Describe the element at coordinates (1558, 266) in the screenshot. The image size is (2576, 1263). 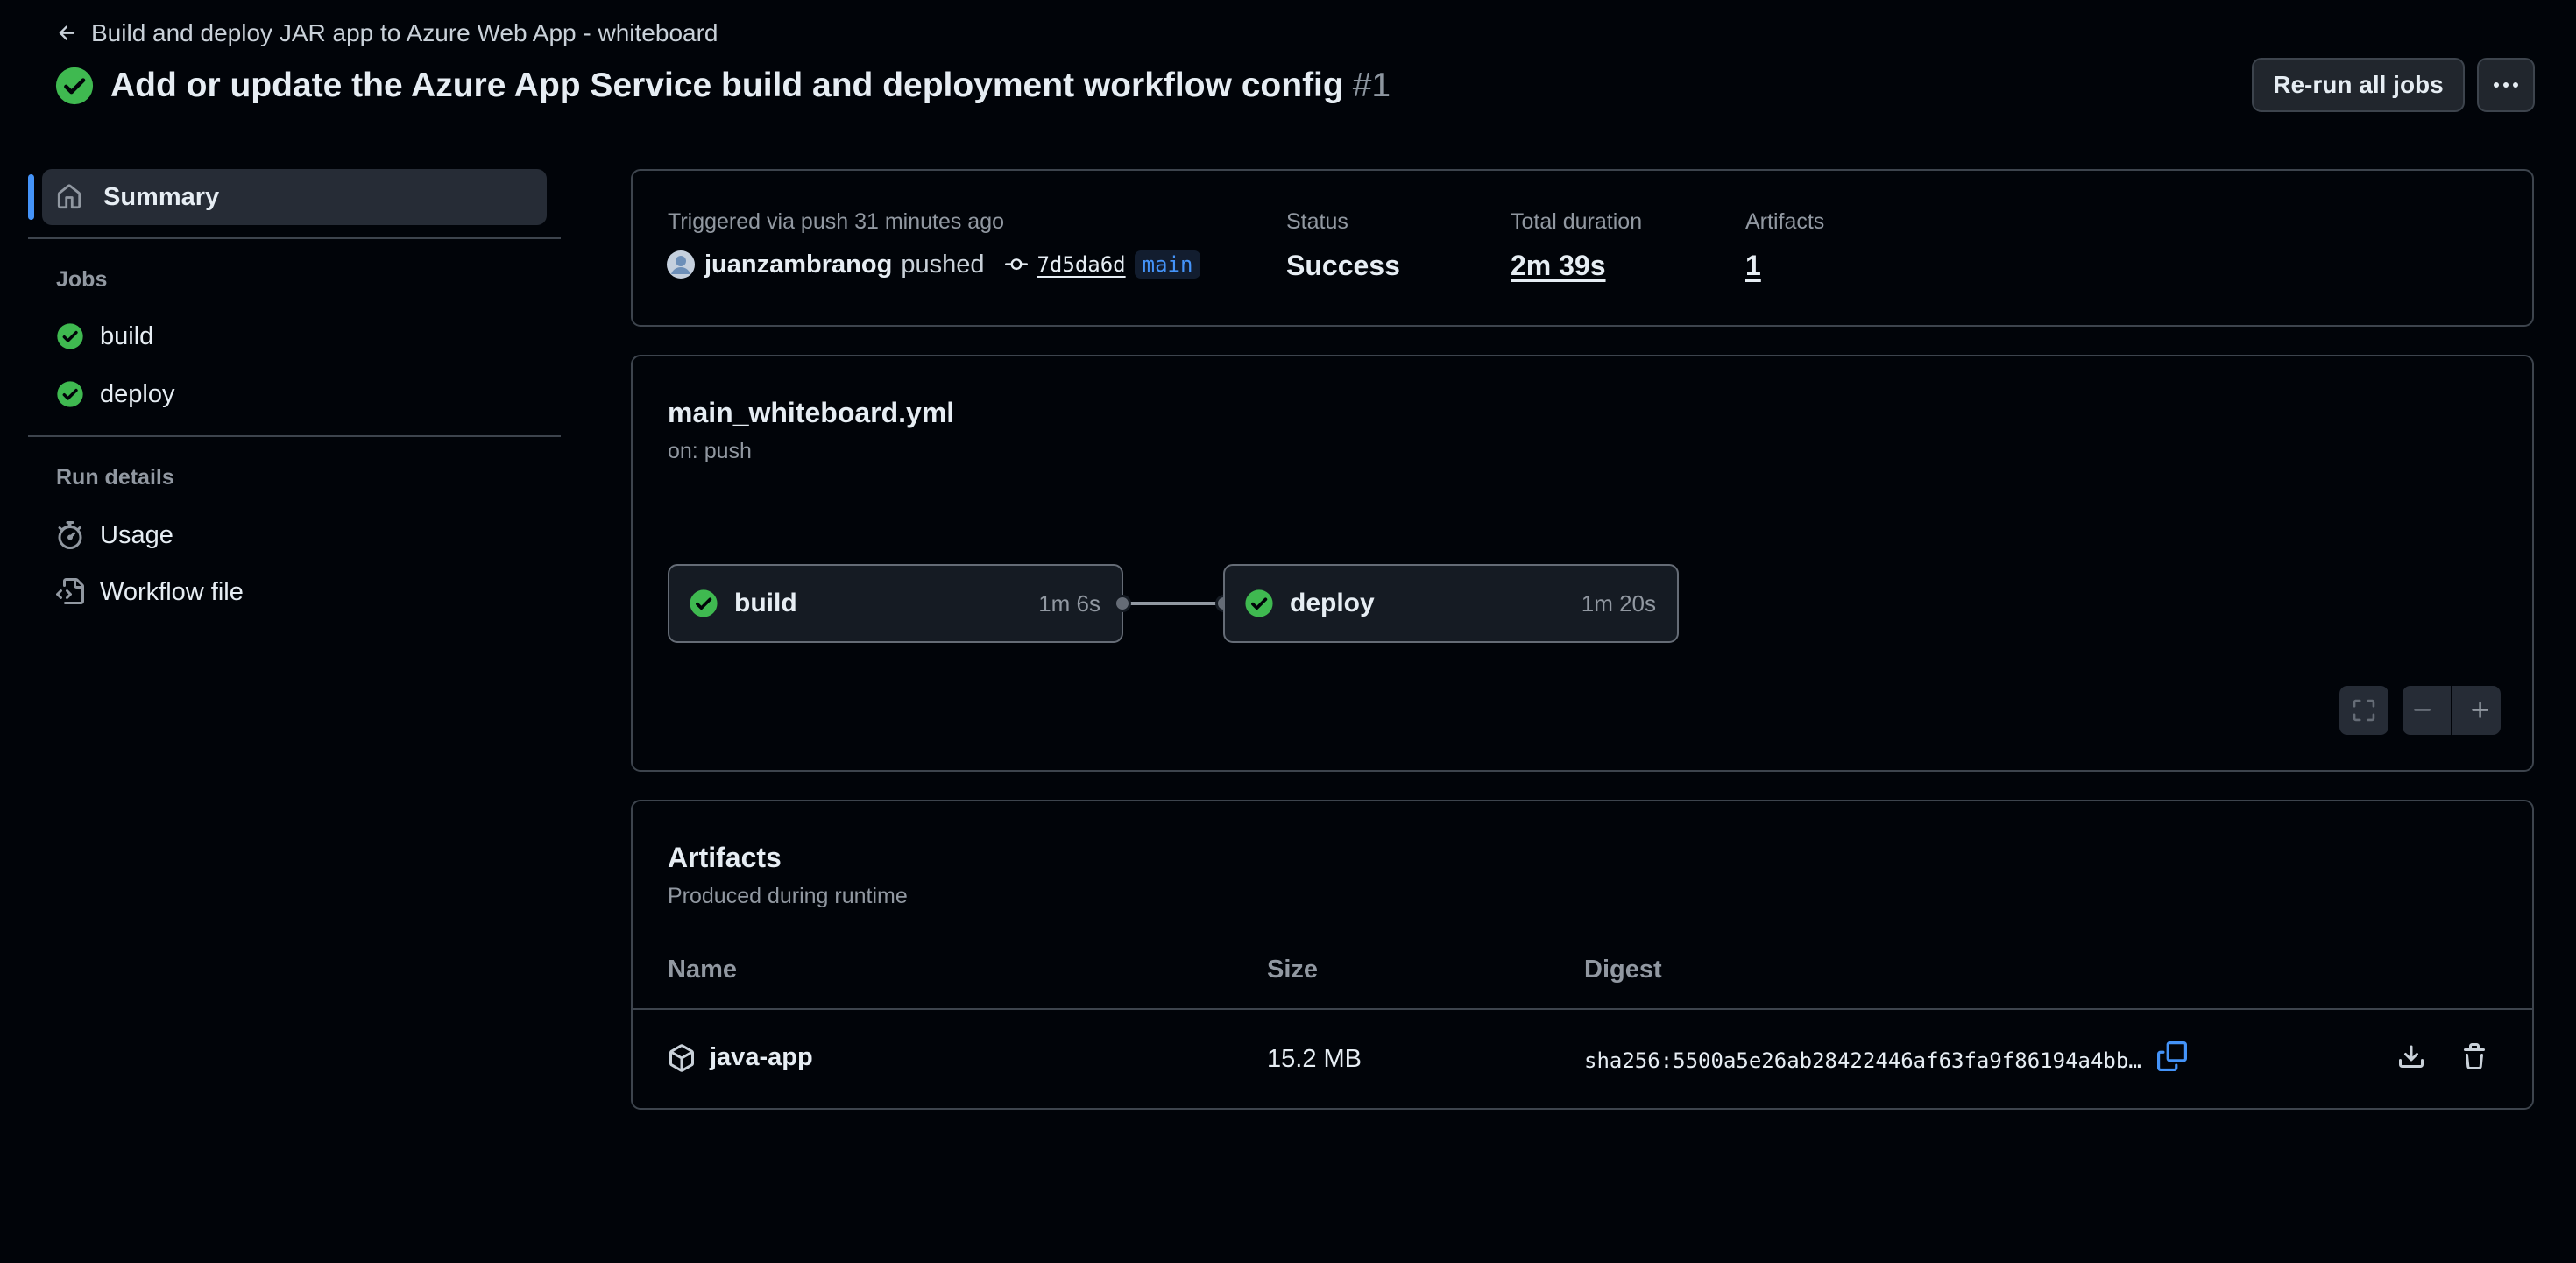
I see `duration-link: 2m 39s` at that location.